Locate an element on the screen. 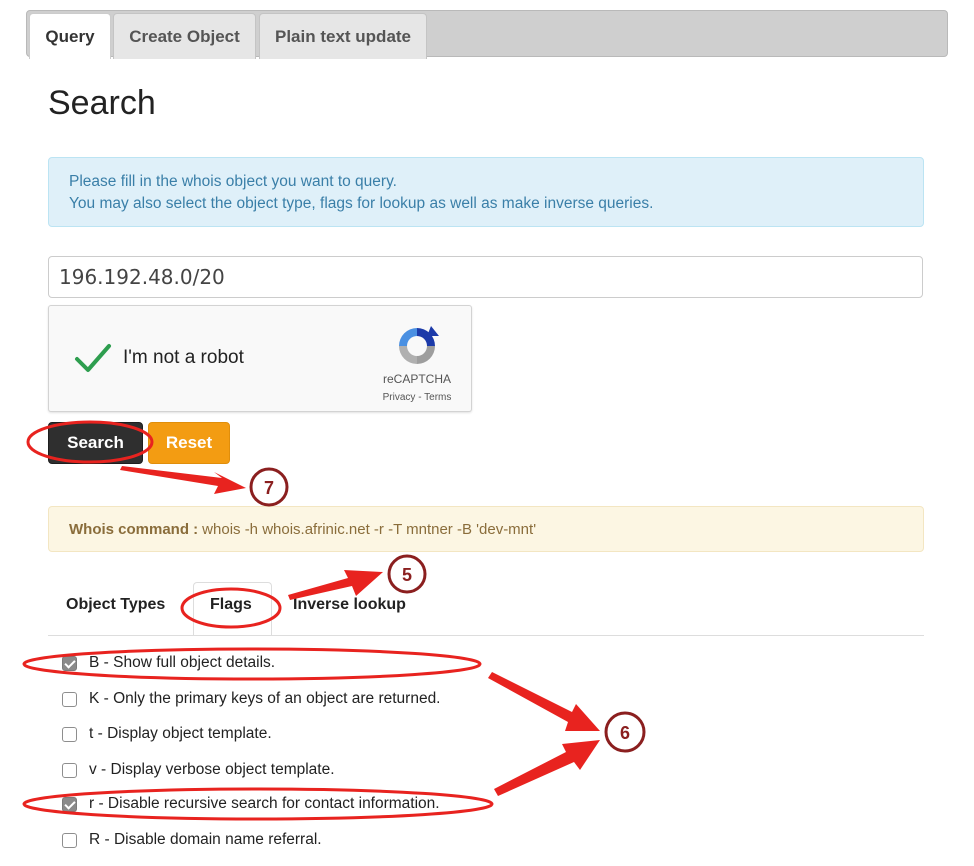 Image resolution: width=974 pixels, height=866 pixels. flag-v-label: v - Display verbose object template. is located at coordinates (212, 769).